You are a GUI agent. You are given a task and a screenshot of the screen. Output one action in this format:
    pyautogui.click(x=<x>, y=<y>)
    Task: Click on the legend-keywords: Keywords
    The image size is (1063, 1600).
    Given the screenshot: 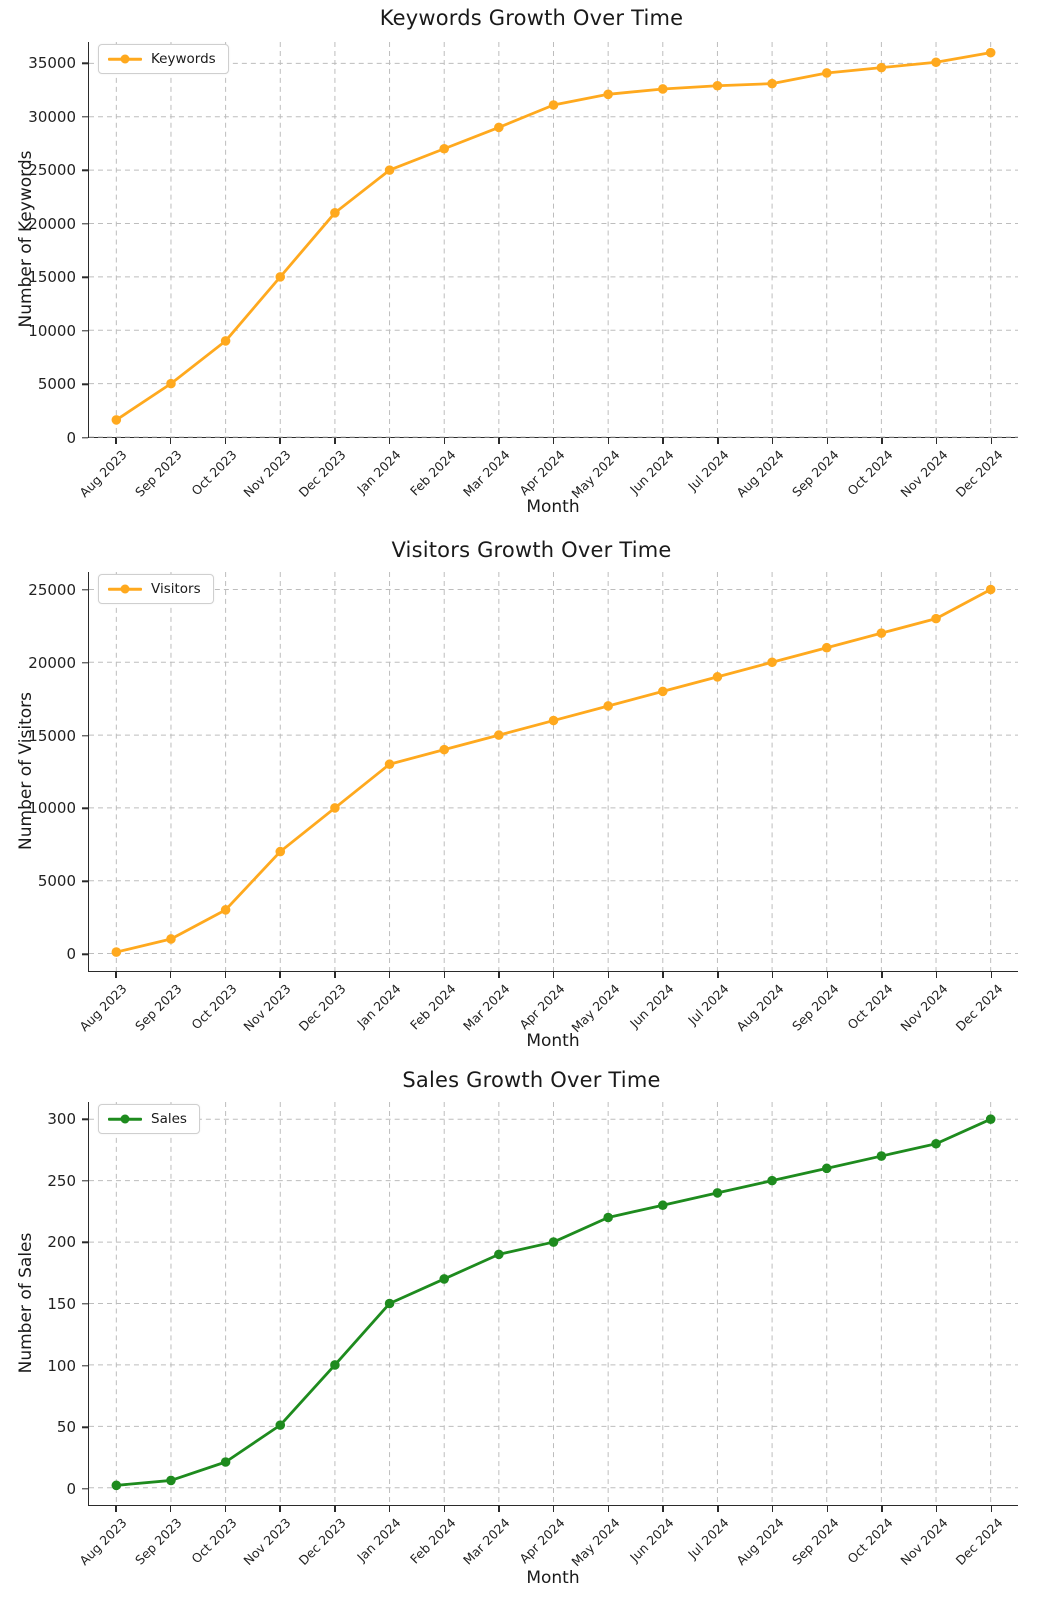 What is the action you would take?
    pyautogui.click(x=163, y=59)
    